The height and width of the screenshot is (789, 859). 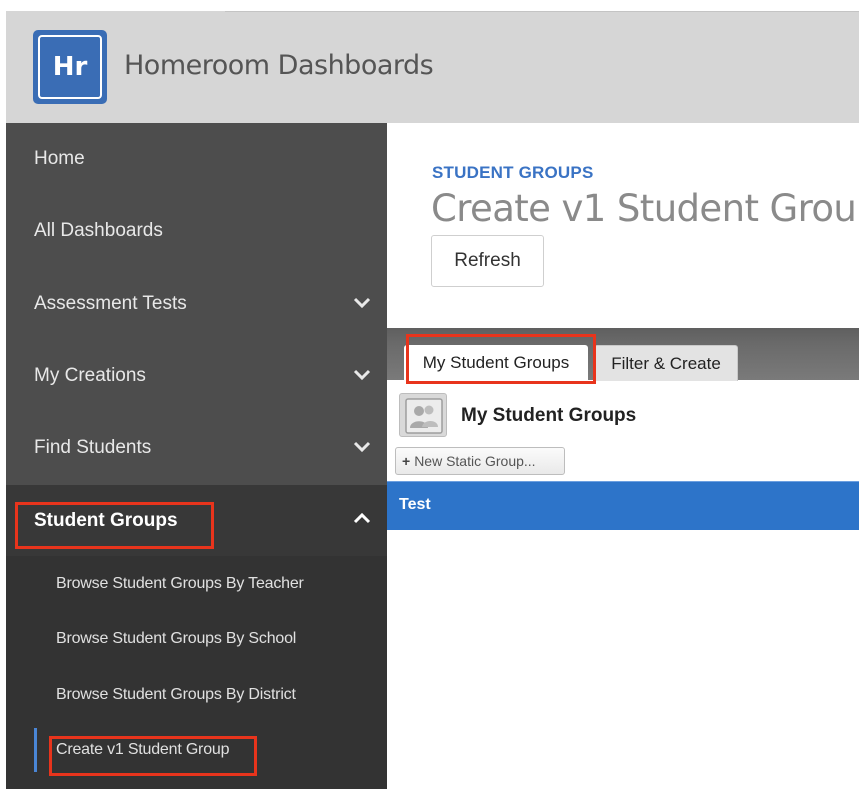 What do you see at coordinates (180, 583) in the screenshot?
I see `subnav-label: Browse Student Groups By Teacher` at bounding box center [180, 583].